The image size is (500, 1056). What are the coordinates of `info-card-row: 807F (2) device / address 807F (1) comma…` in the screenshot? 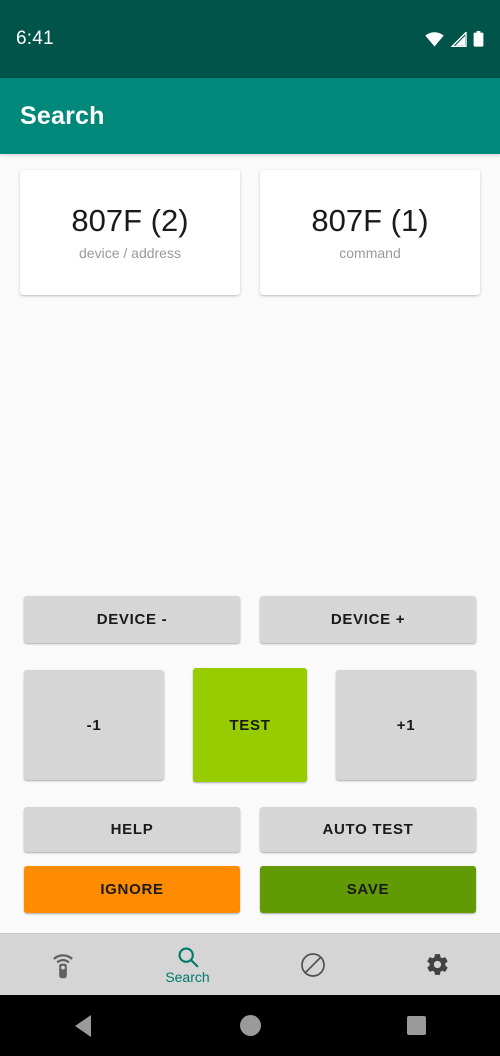 It's located at (250, 224).